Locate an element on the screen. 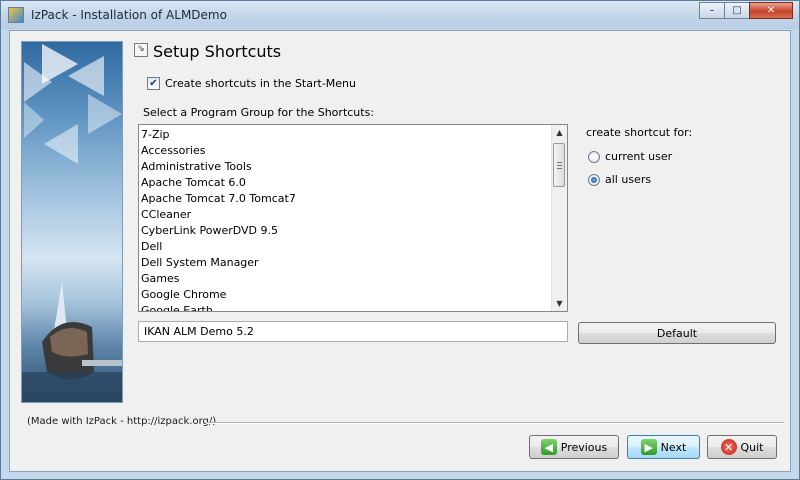  quit-button: ✕ Quit is located at coordinates (742, 447).